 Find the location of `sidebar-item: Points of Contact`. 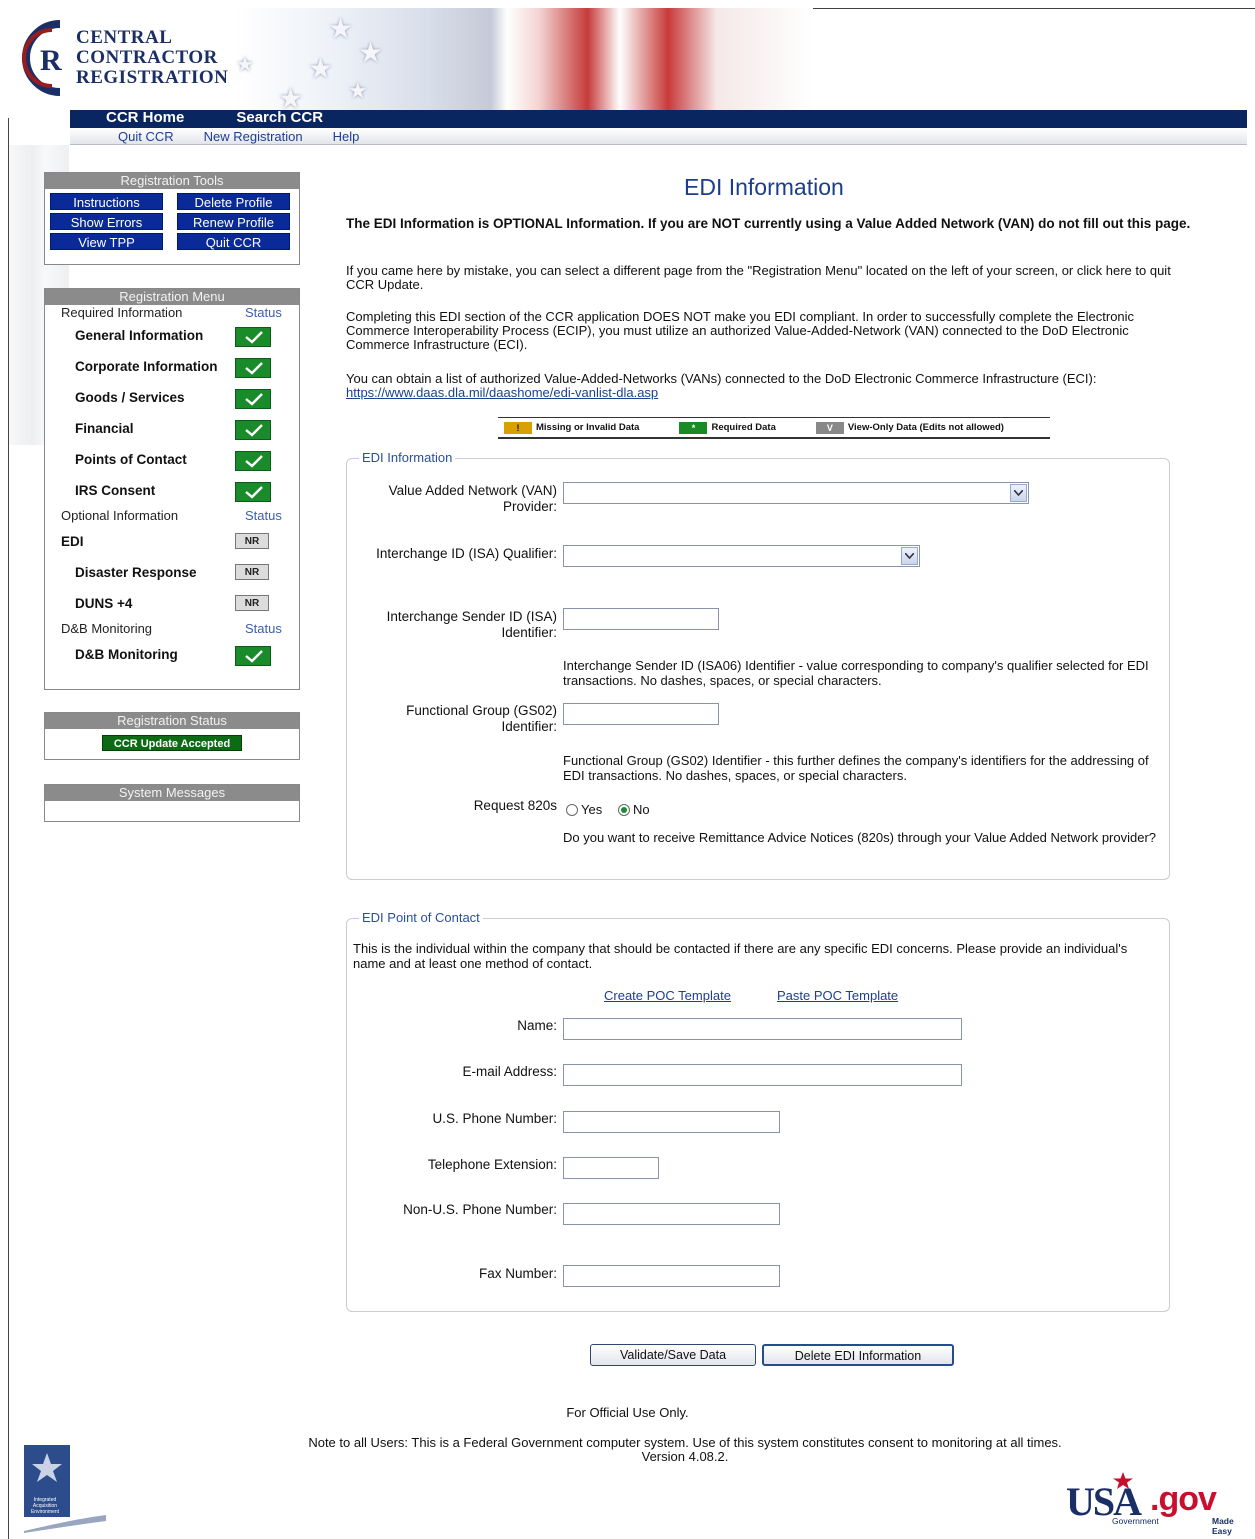

sidebar-item: Points of Contact is located at coordinates (172, 459).